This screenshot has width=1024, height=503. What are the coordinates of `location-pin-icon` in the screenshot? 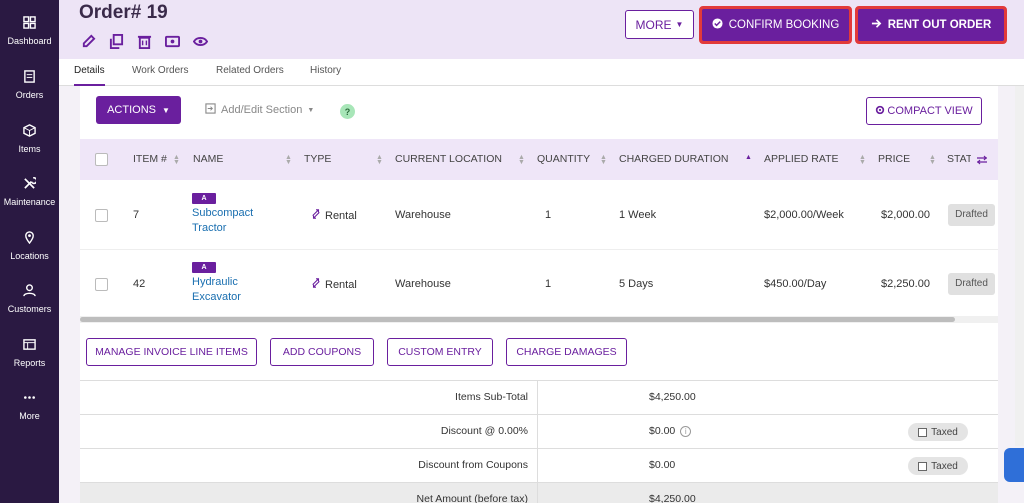 It's located at (29, 240).